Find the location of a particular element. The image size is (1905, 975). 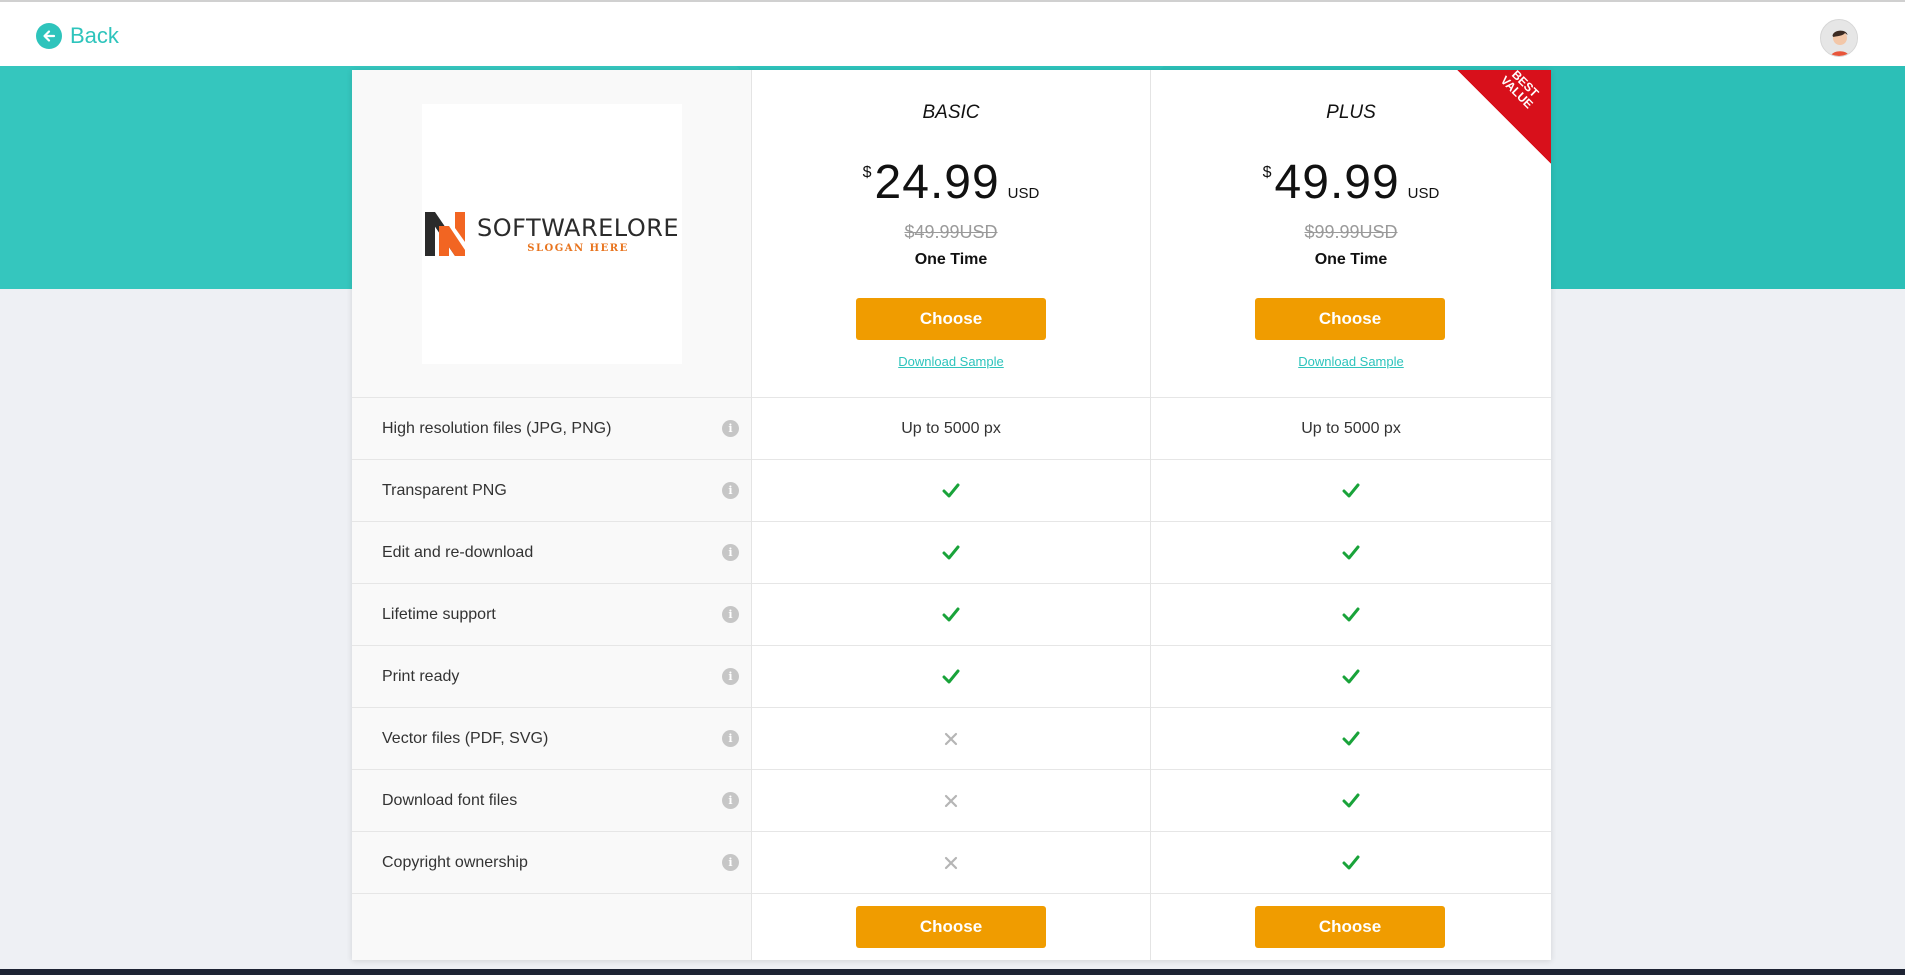

plan-price: $ 24.99 USD is located at coordinates (951, 182).